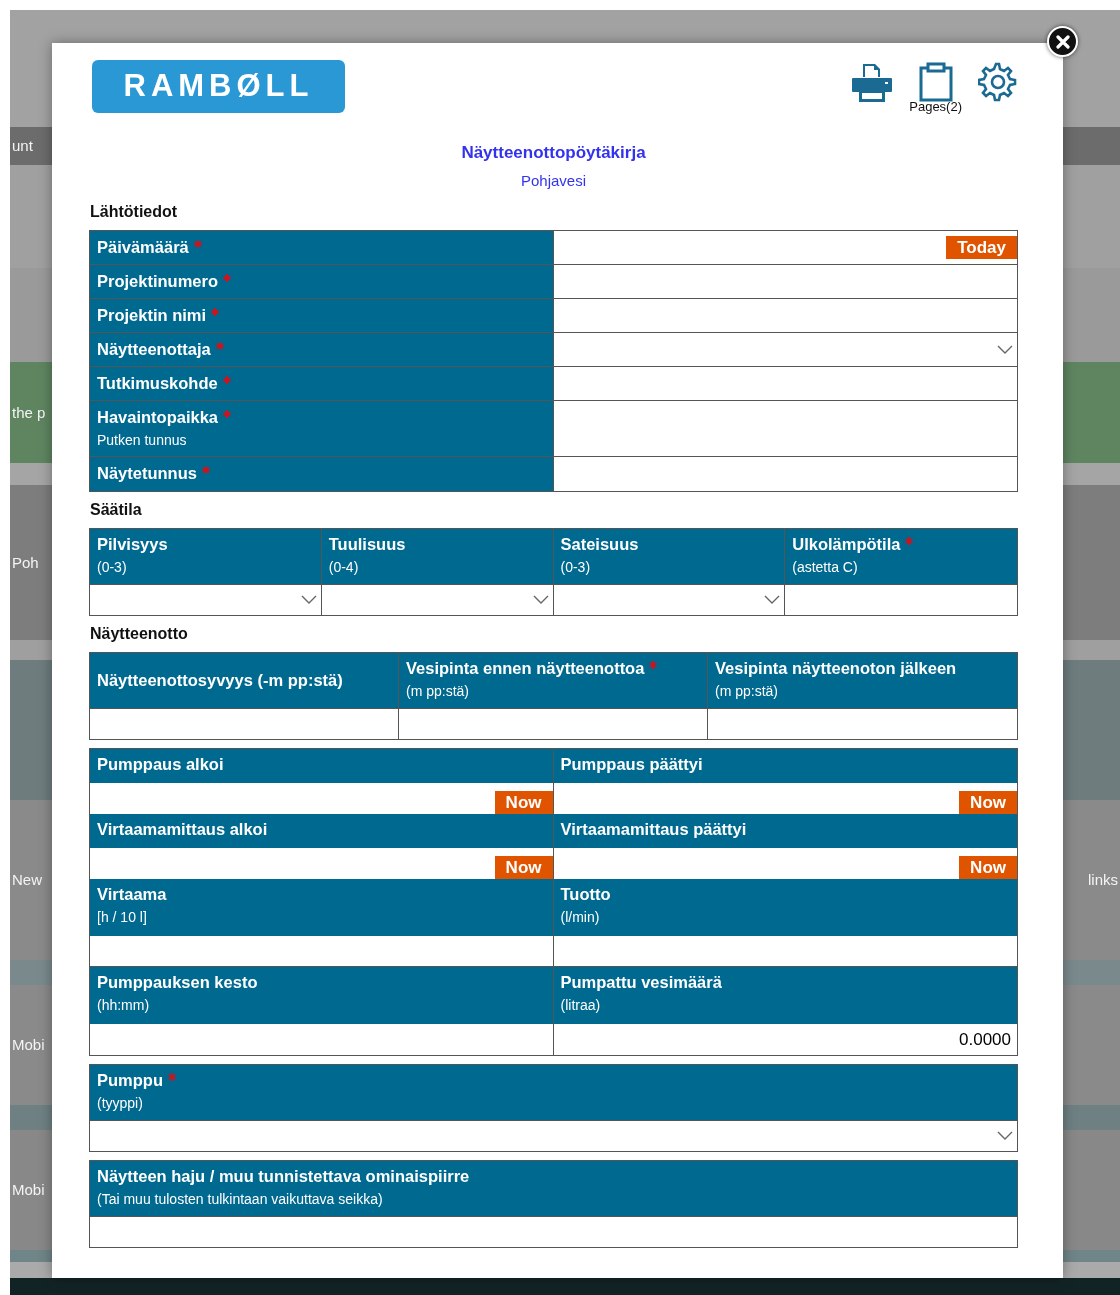 The width and height of the screenshot is (1120, 1295). What do you see at coordinates (22, 145) in the screenshot?
I see `background-text: unt` at bounding box center [22, 145].